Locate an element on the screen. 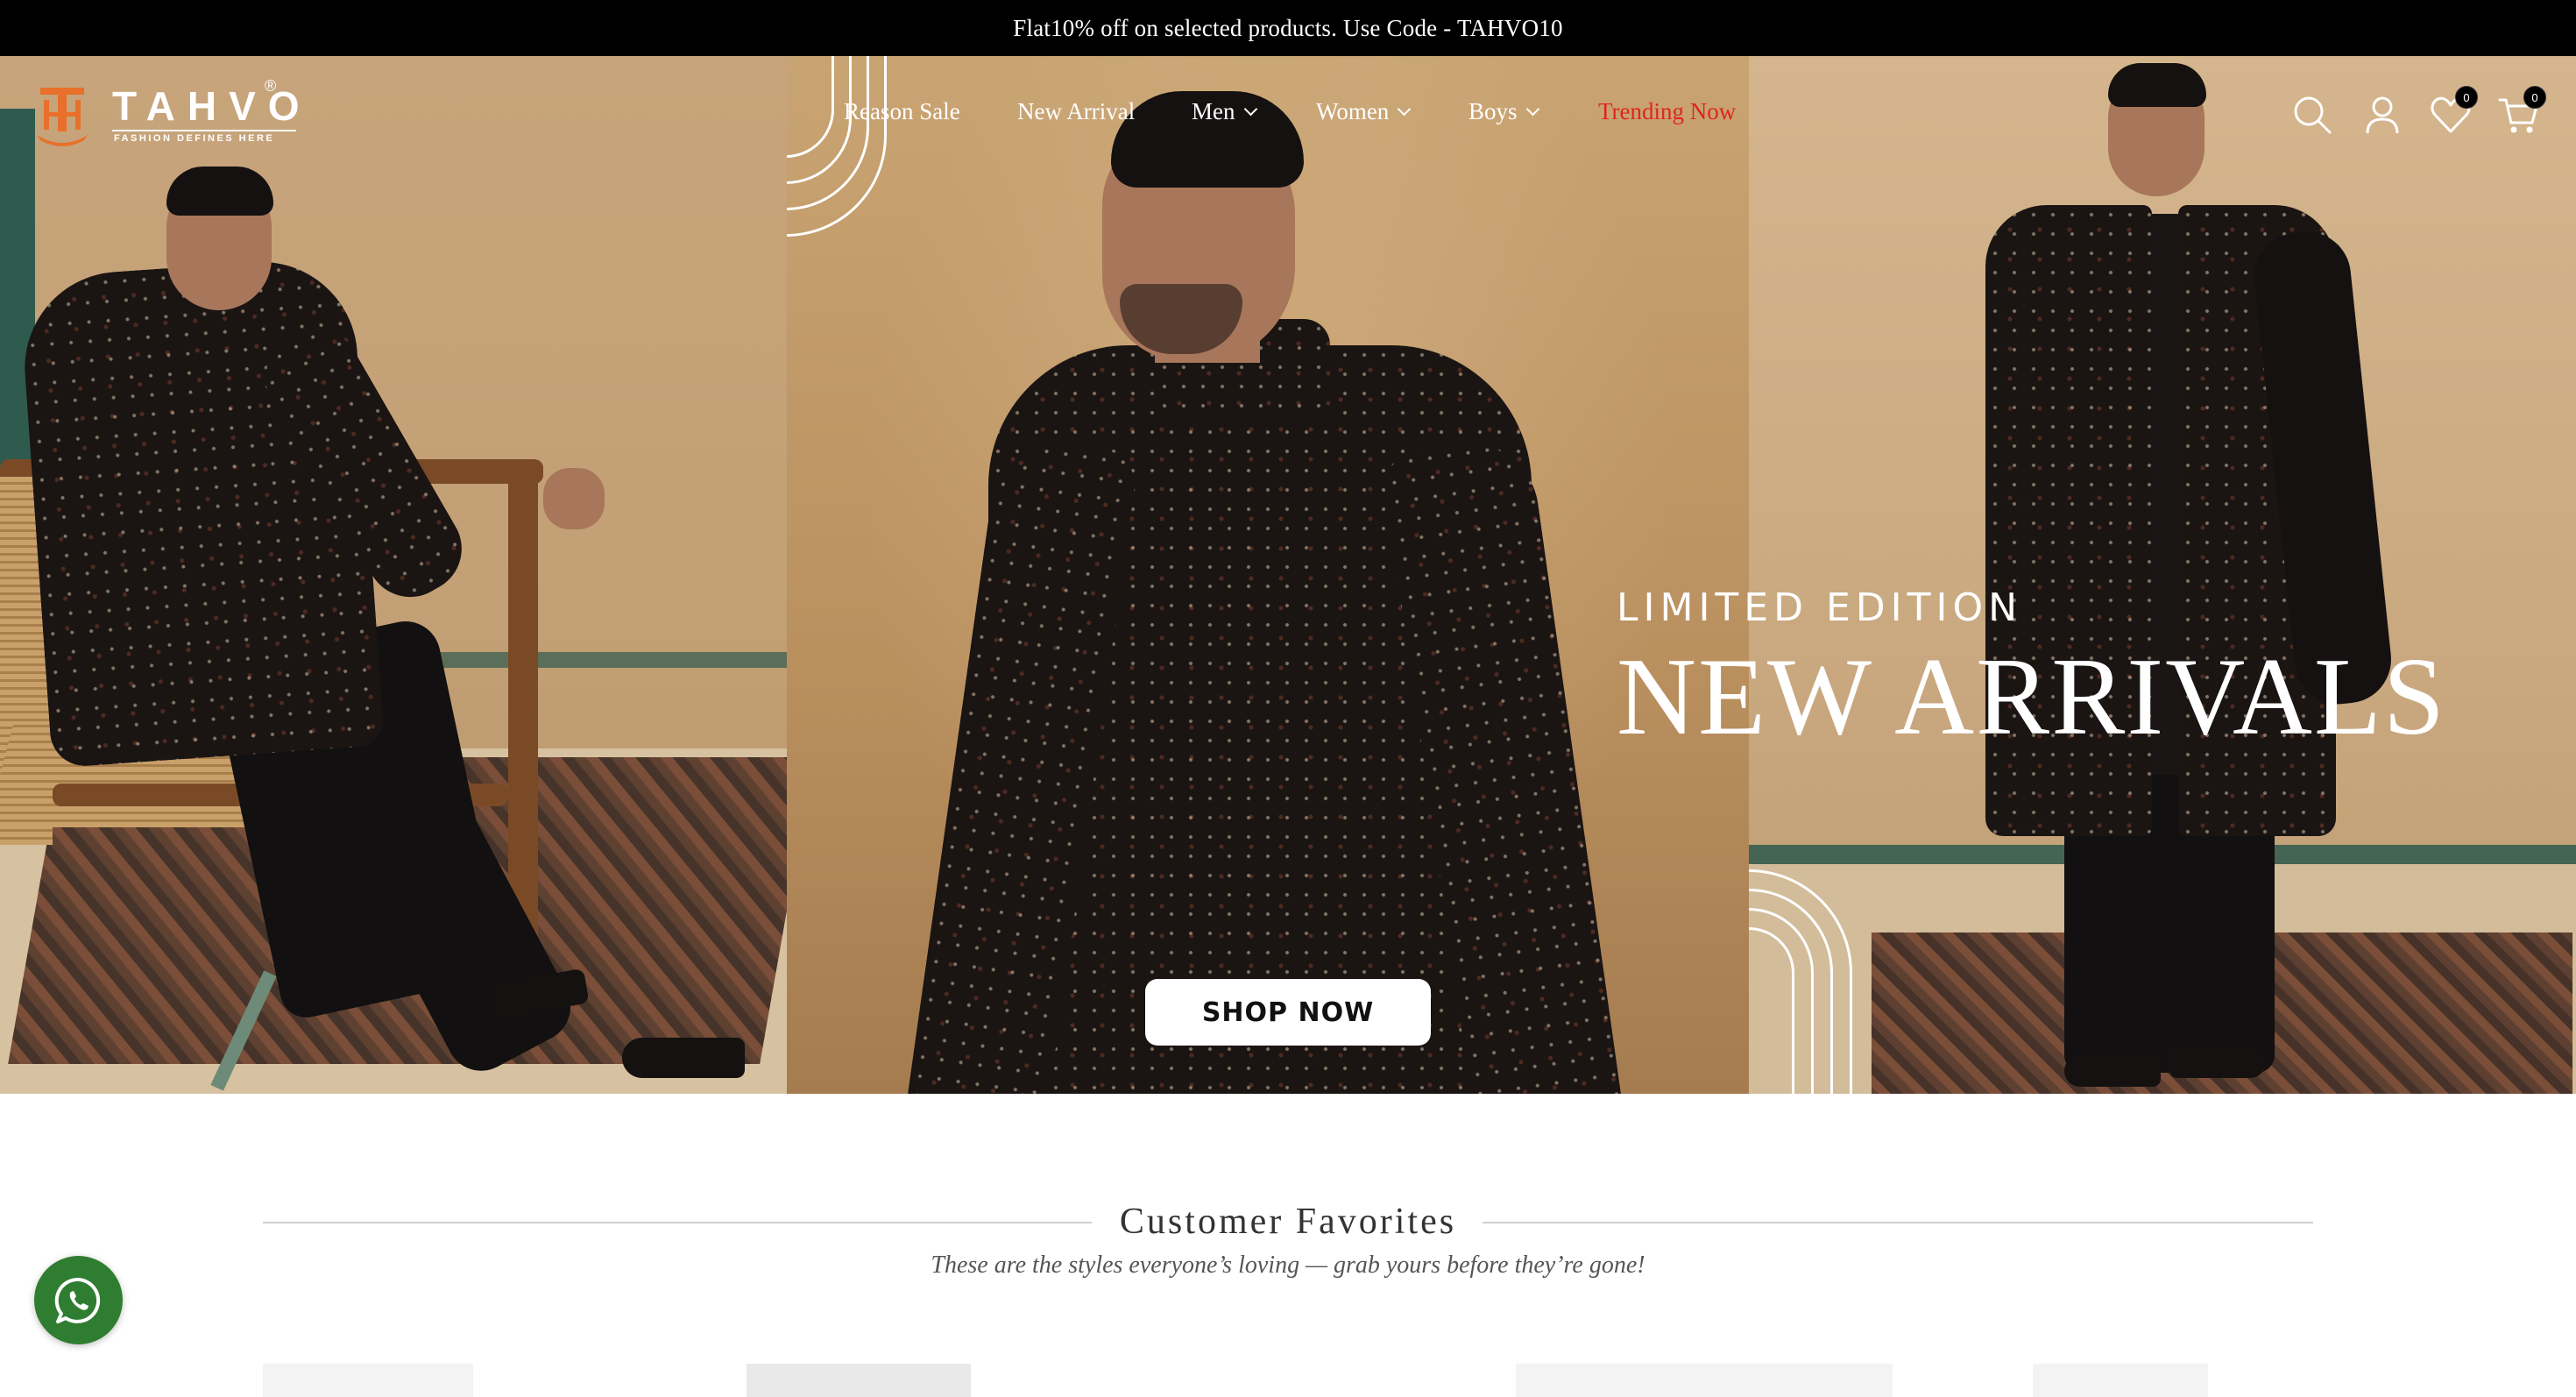 The height and width of the screenshot is (1397, 2576). section-header: Customer Favorites is located at coordinates (1288, 1223).